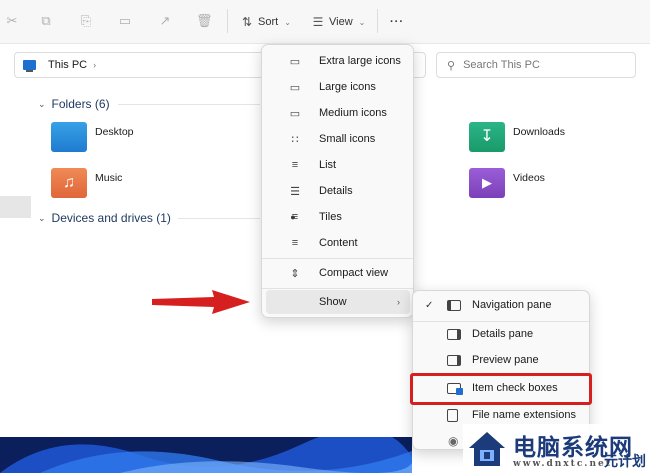  I want to click on menu-item-medium-icons: ▭ Medium icons, so click(338, 113).